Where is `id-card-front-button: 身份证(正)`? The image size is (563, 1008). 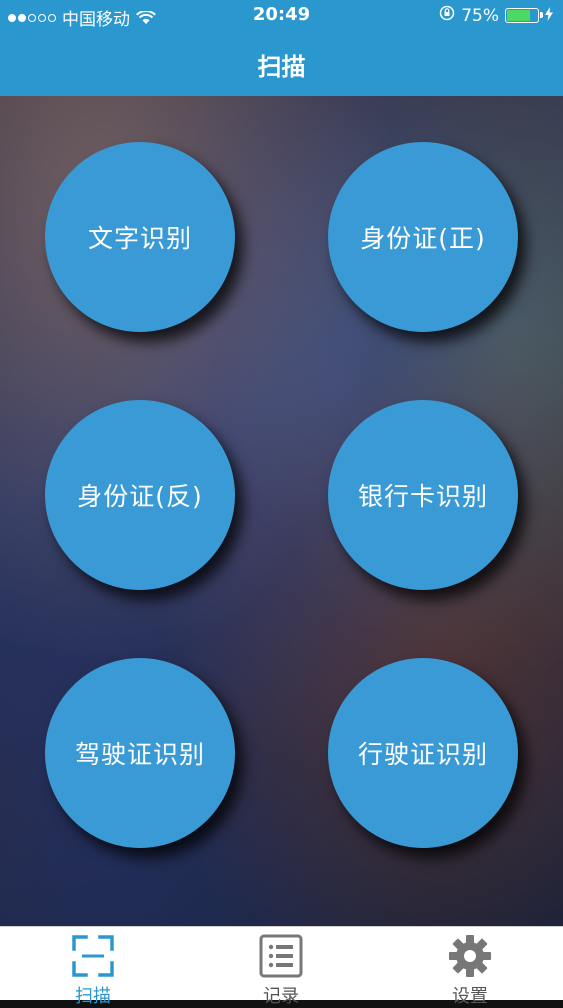 id-card-front-button: 身份证(正) is located at coordinates (423, 237).